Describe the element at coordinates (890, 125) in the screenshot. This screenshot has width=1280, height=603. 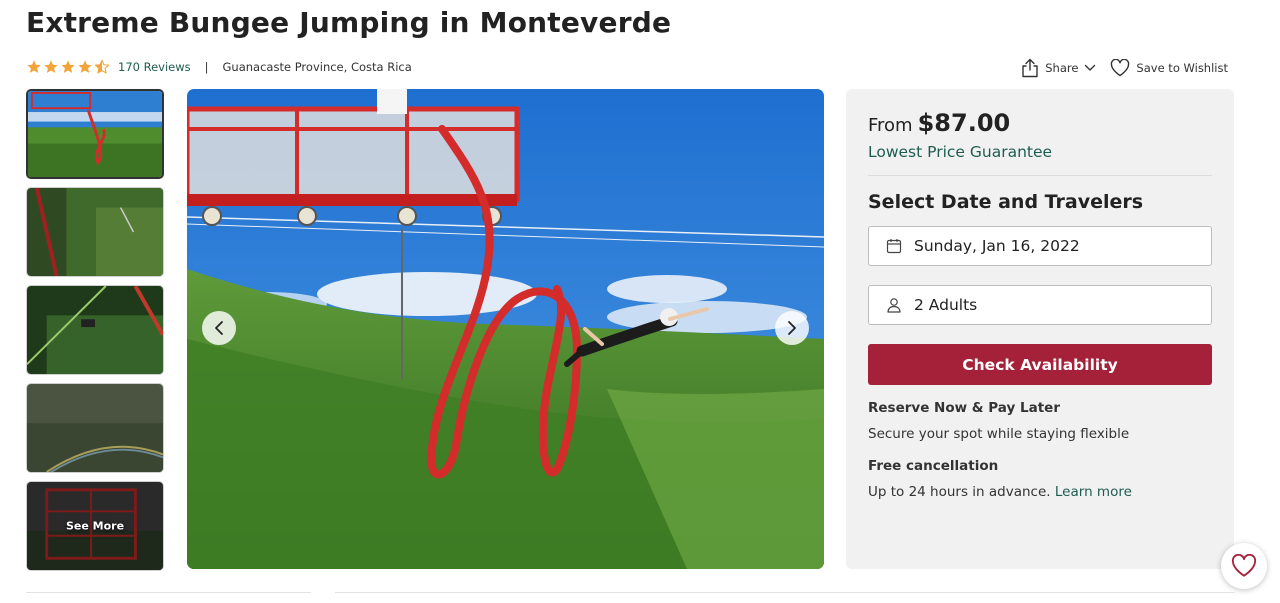
I see `from-label: From` at that location.